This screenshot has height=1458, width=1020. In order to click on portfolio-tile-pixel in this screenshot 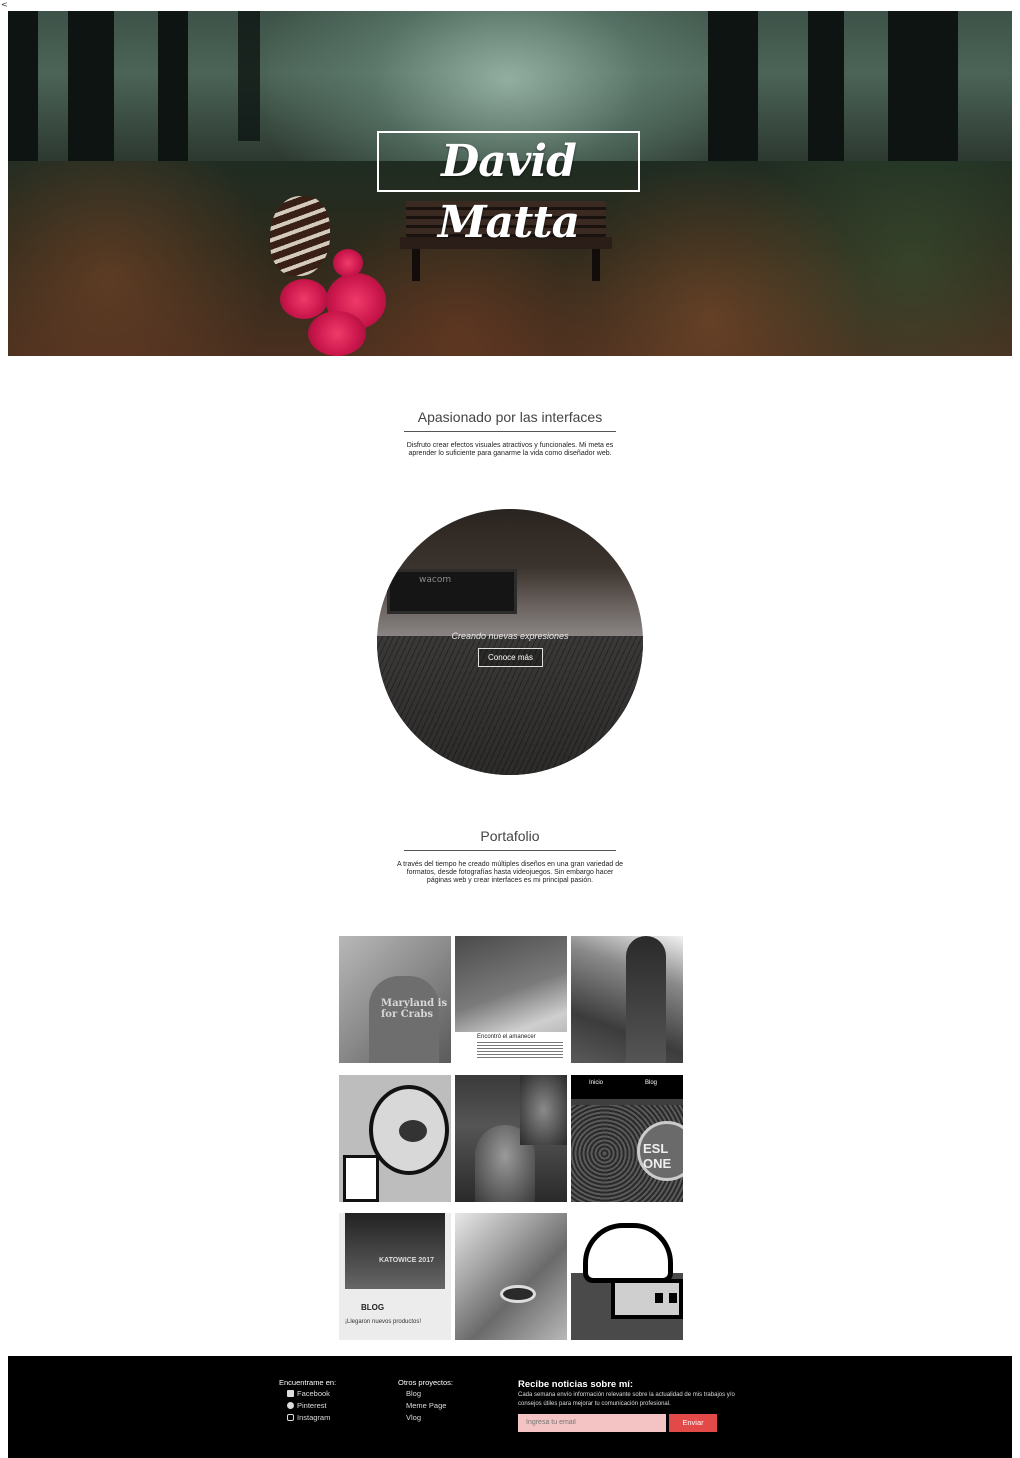, I will do `click(627, 1276)`.